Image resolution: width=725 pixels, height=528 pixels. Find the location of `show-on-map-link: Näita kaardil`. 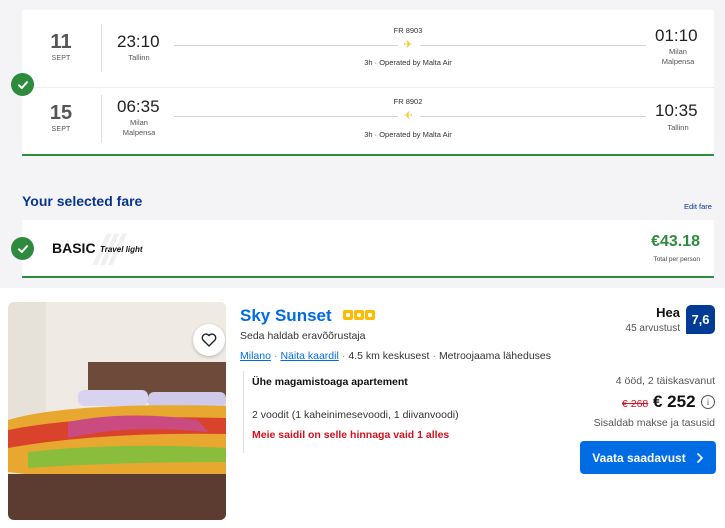

show-on-map-link: Näita kaardil is located at coordinates (309, 356).